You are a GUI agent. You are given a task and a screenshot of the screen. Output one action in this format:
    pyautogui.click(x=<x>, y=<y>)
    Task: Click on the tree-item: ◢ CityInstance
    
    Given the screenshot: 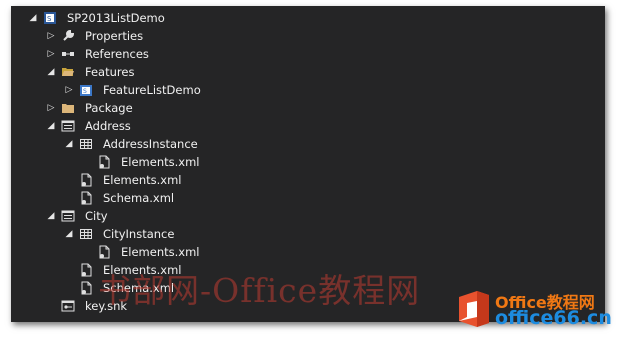 What is the action you would take?
    pyautogui.click(x=308, y=234)
    